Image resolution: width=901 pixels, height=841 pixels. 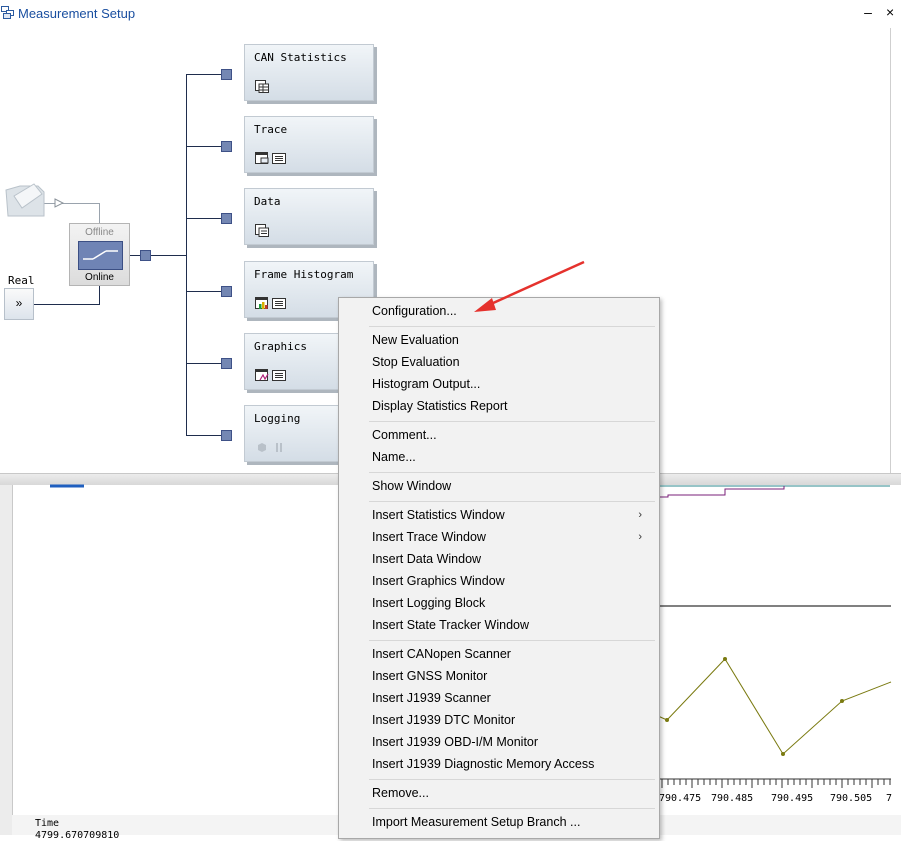 I want to click on offline-source-folder-icon, so click(x=26, y=200).